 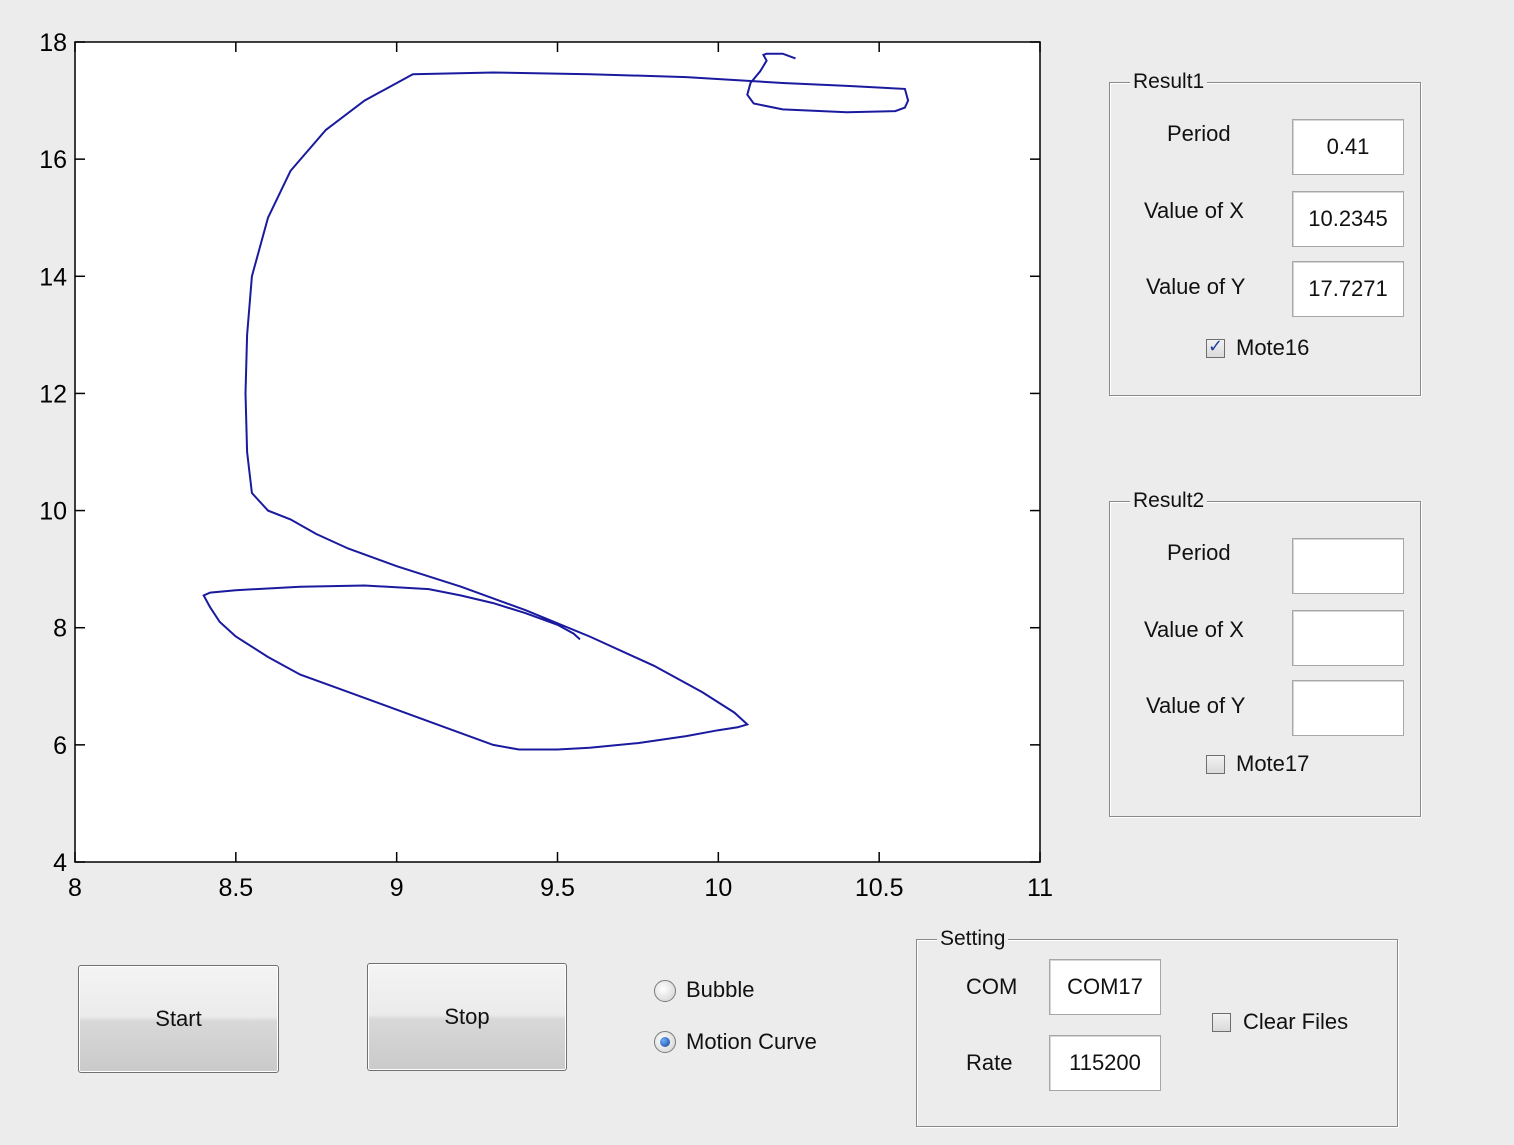 I want to click on bubble-radio, so click(x=665, y=991).